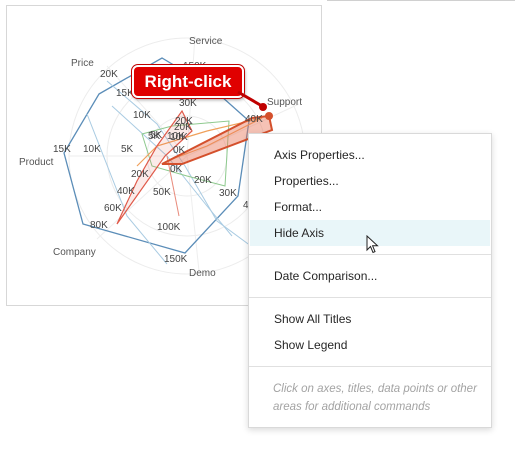 Image resolution: width=515 pixels, height=451 pixels. What do you see at coordinates (176, 136) in the screenshot?
I see `inner-tick: 10K` at bounding box center [176, 136].